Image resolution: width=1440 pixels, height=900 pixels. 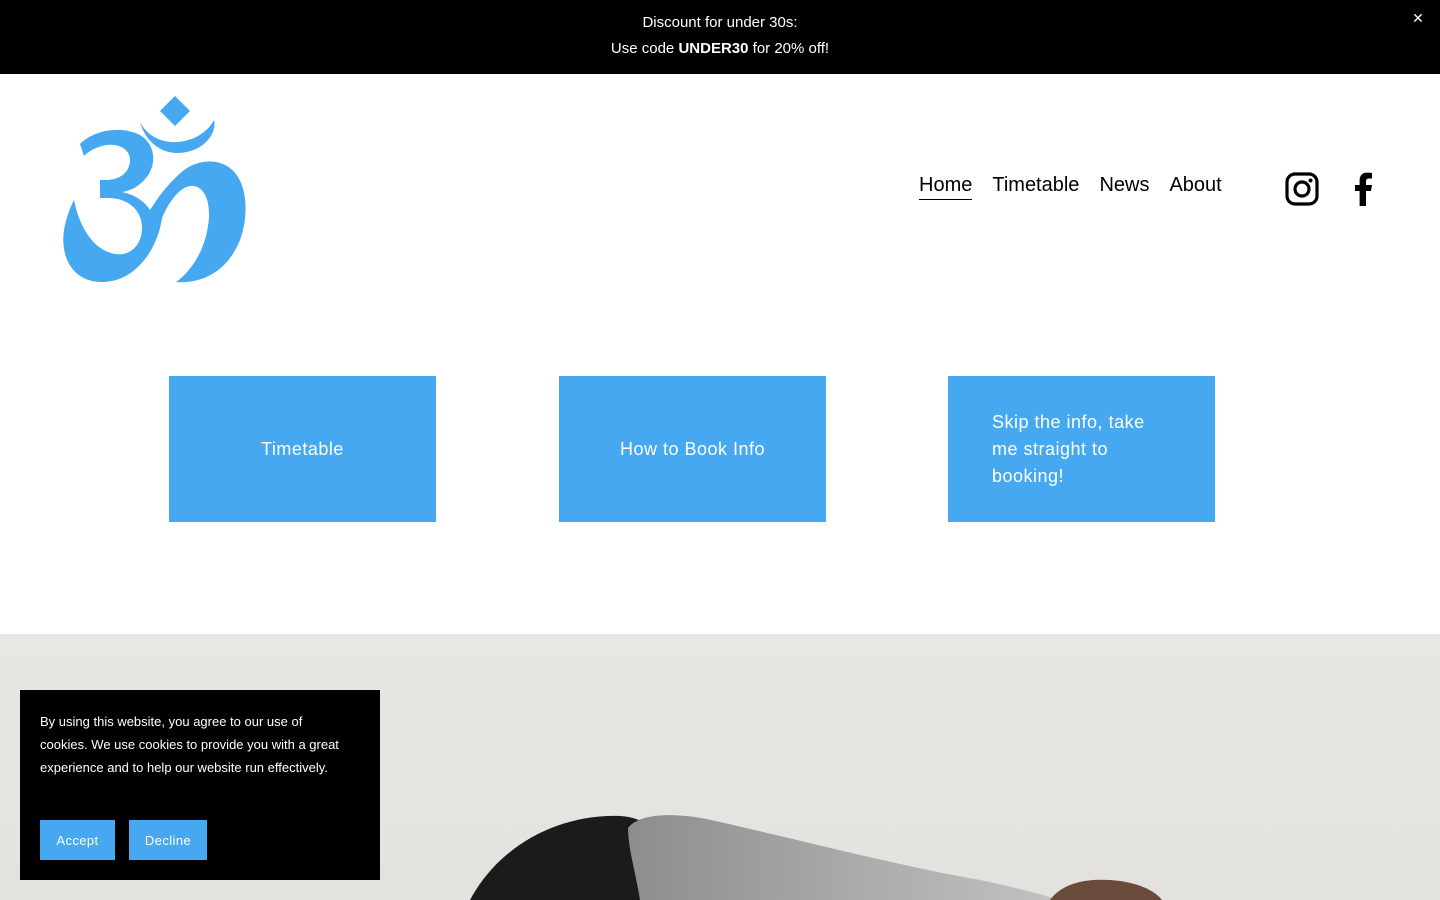 What do you see at coordinates (1418, 18) in the screenshot?
I see `close-icon: ✕` at bounding box center [1418, 18].